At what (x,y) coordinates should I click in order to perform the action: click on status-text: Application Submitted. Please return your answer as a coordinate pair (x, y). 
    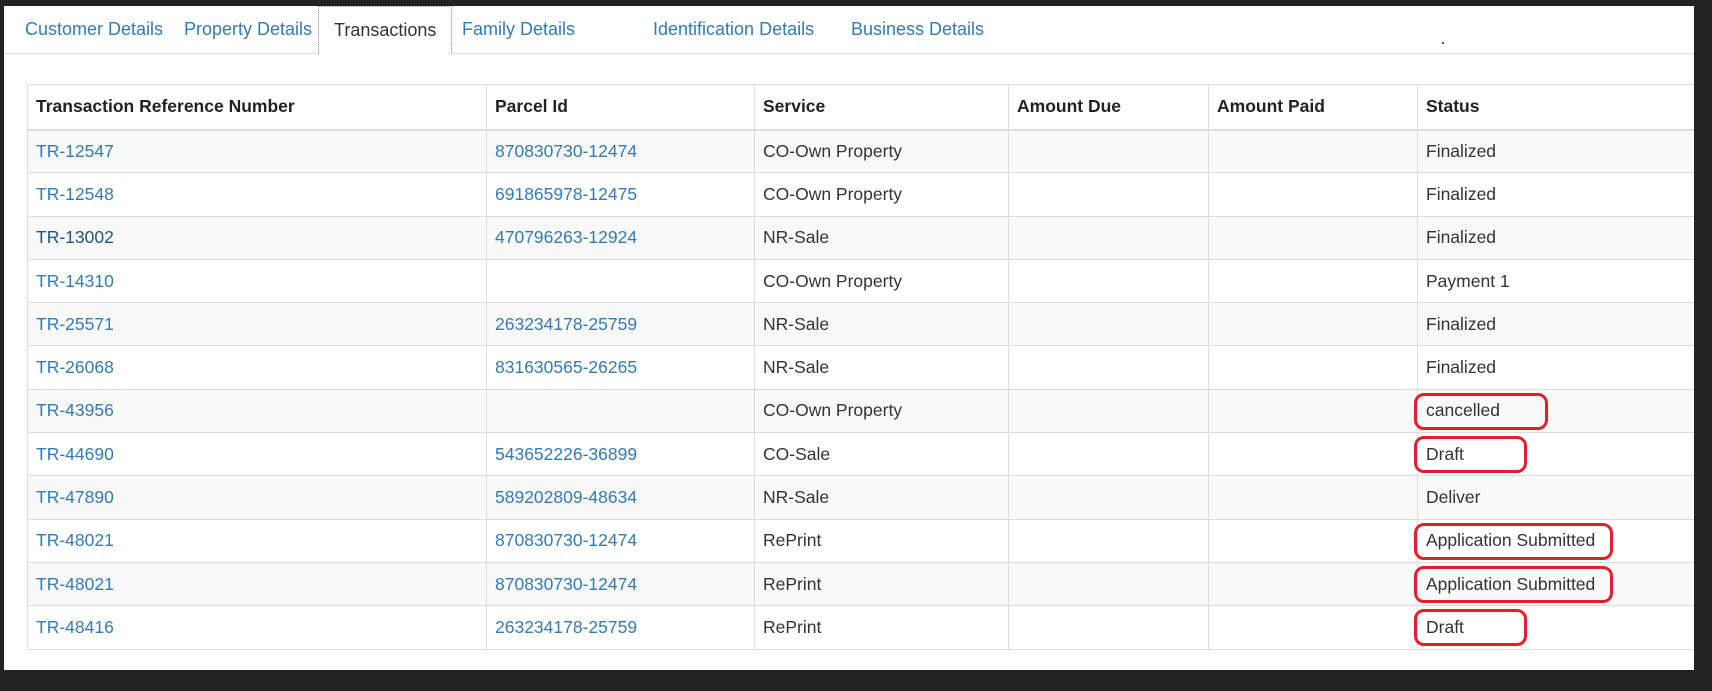
    Looking at the image, I should click on (1511, 583).